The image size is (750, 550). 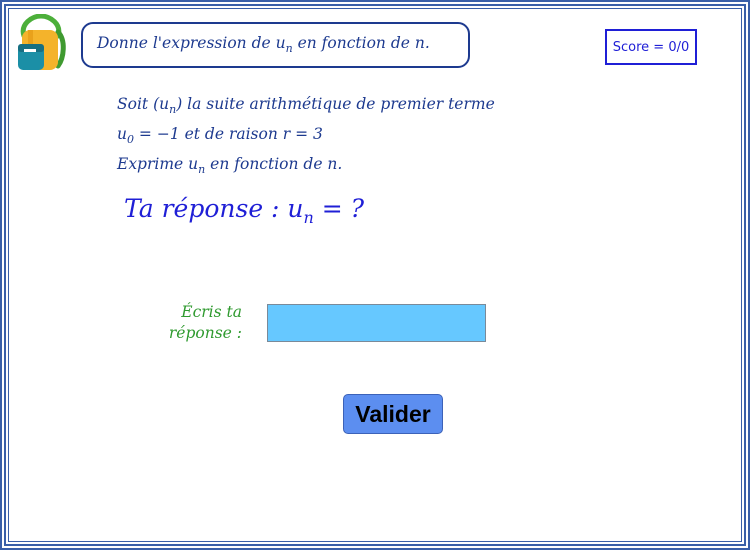 I want to click on problem-line-3: Exprime un en fonction de n., so click(x=230, y=166).